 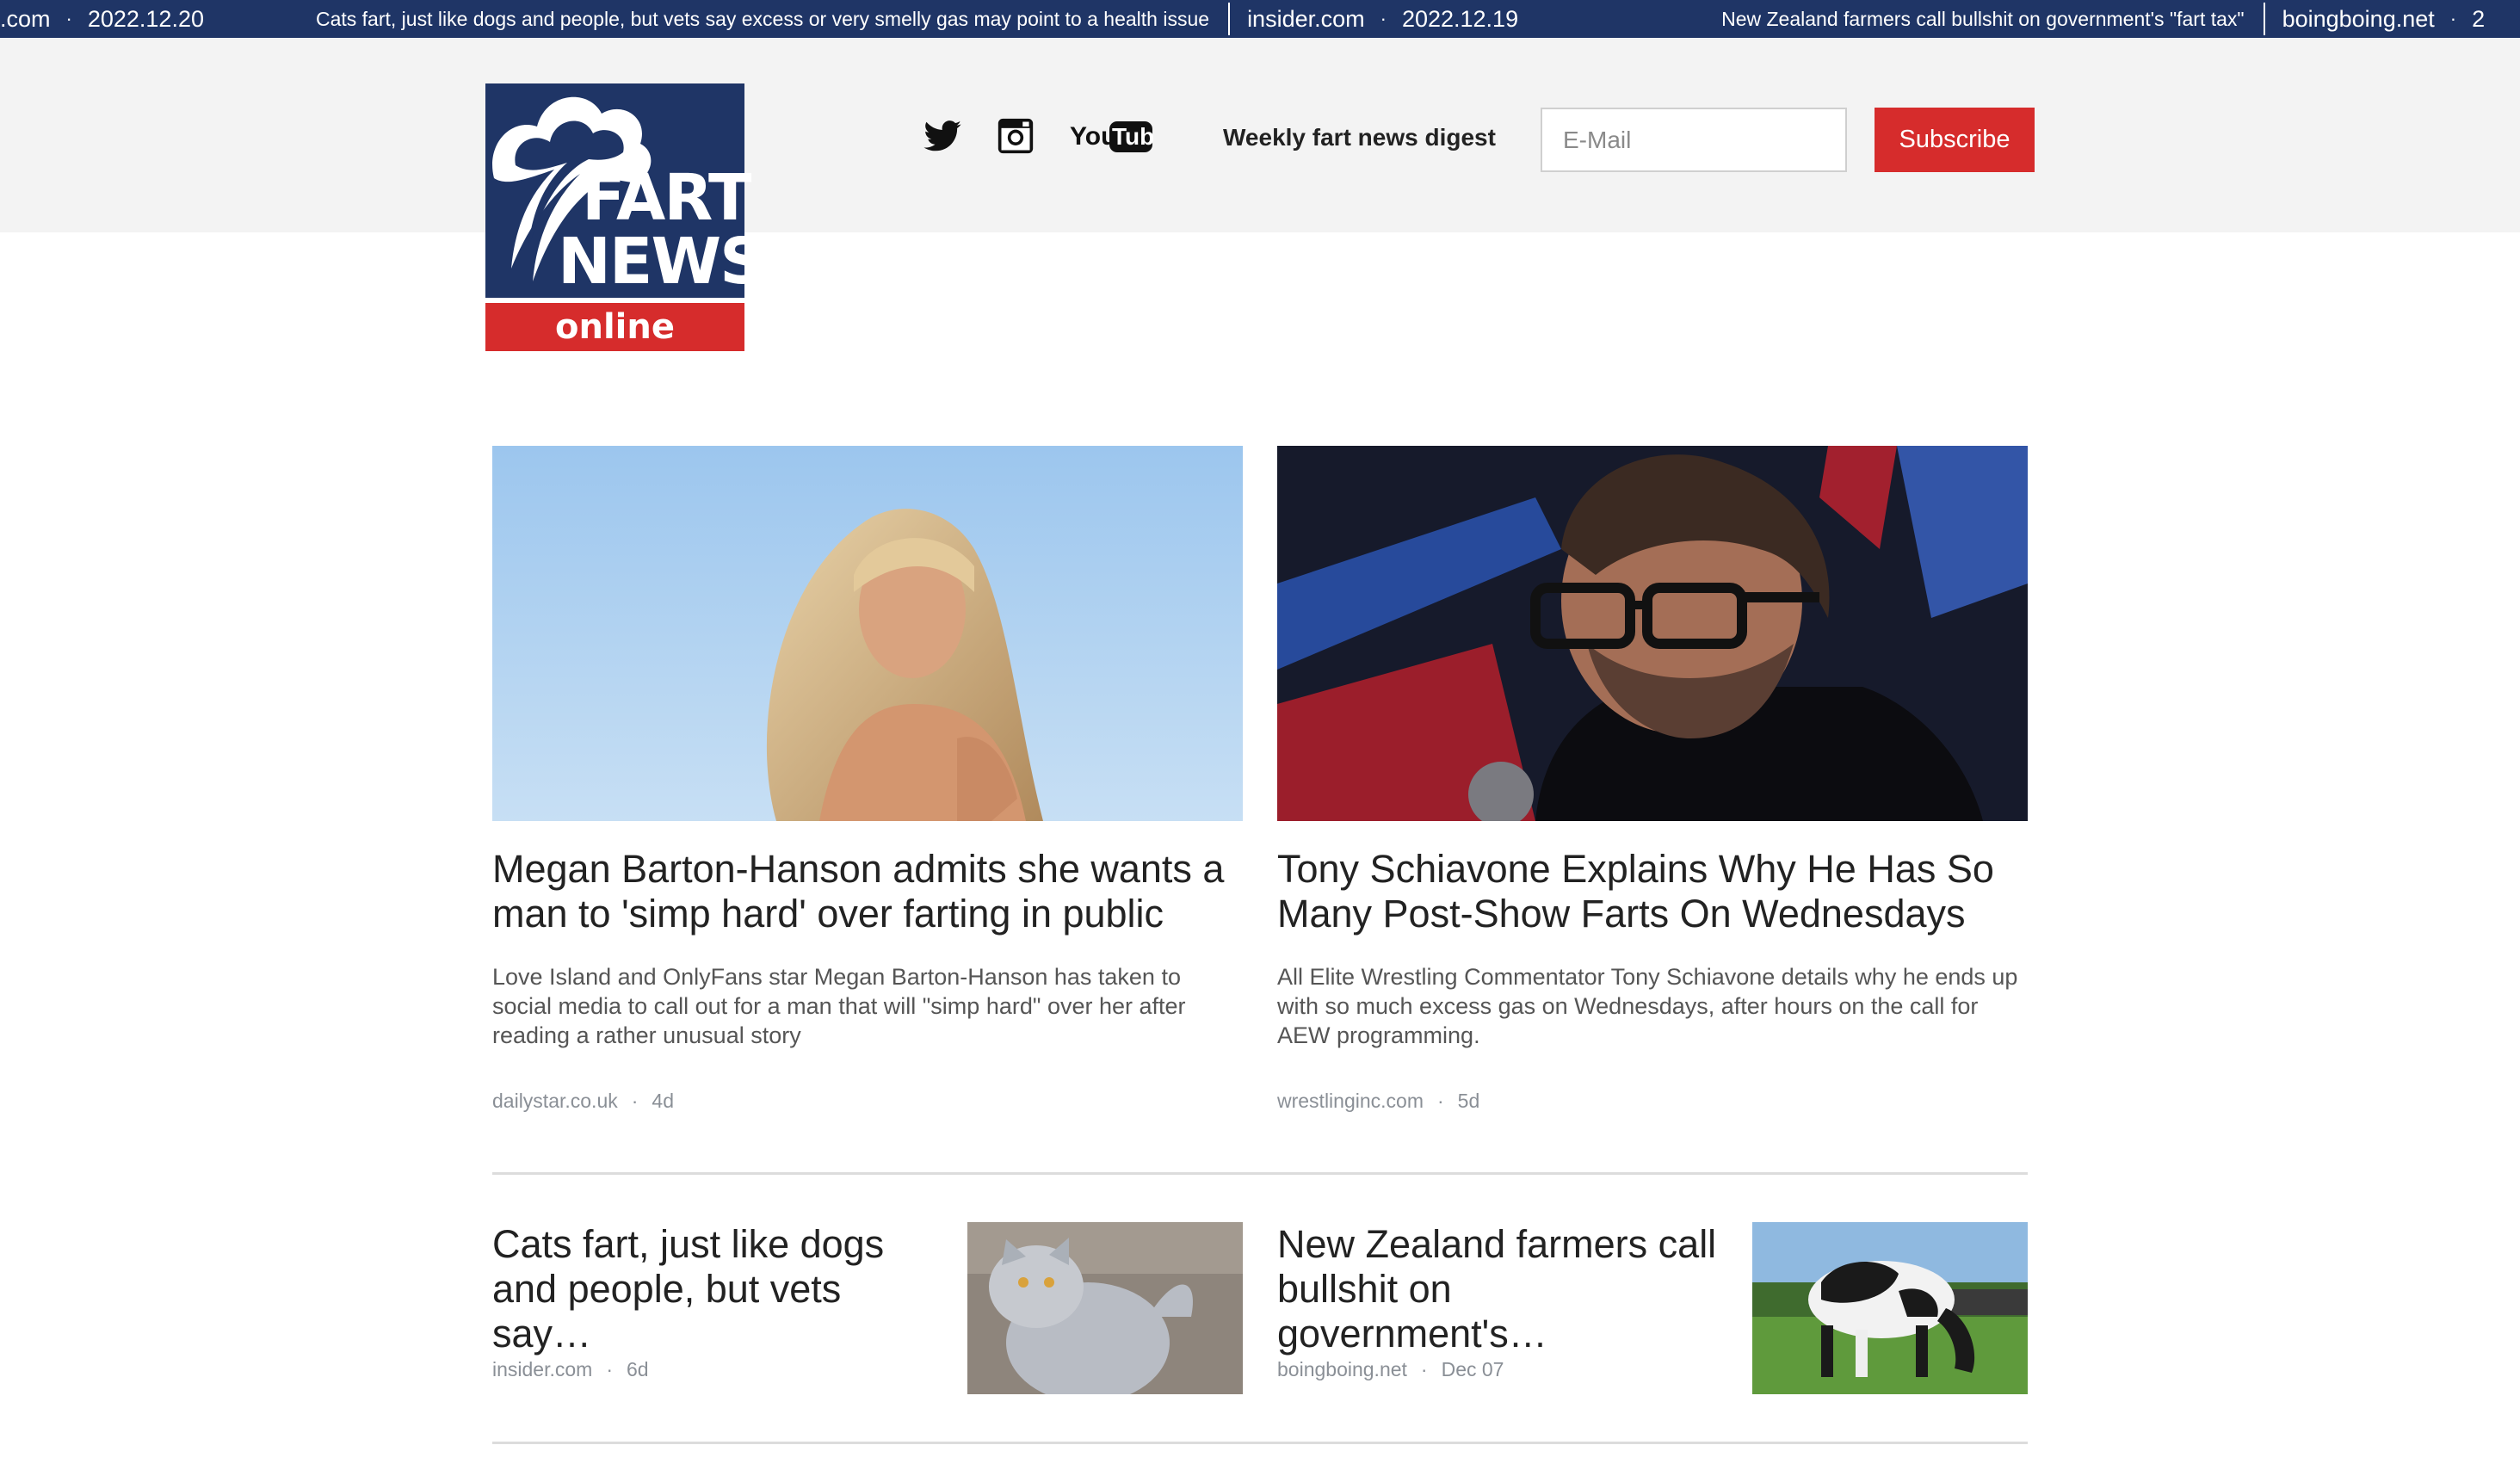 I want to click on article-meta: wrestlinginc.com · 5d, so click(x=1378, y=1101).